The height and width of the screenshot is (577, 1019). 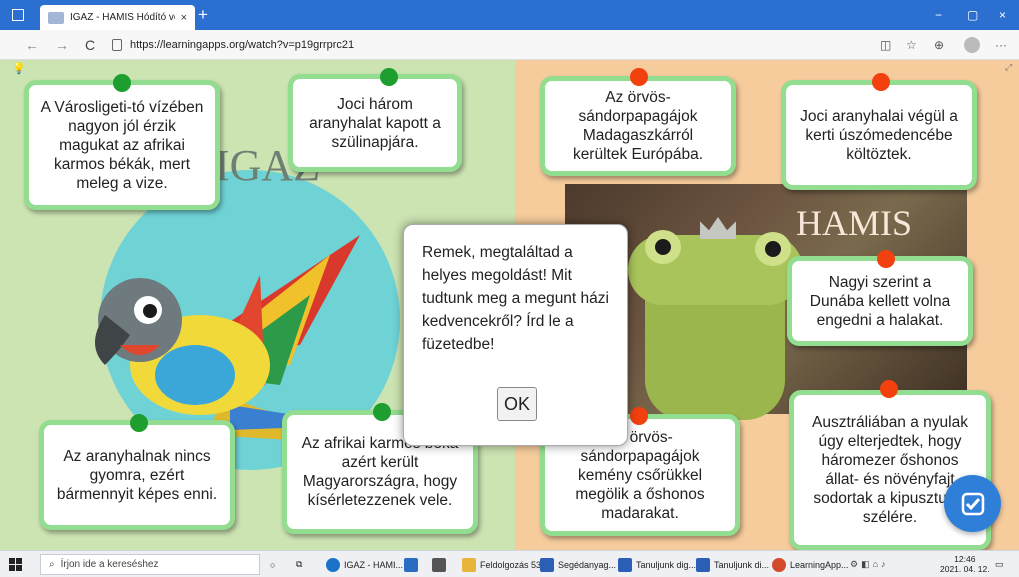 What do you see at coordinates (773, 249) in the screenshot?
I see `frog-eye-right` at bounding box center [773, 249].